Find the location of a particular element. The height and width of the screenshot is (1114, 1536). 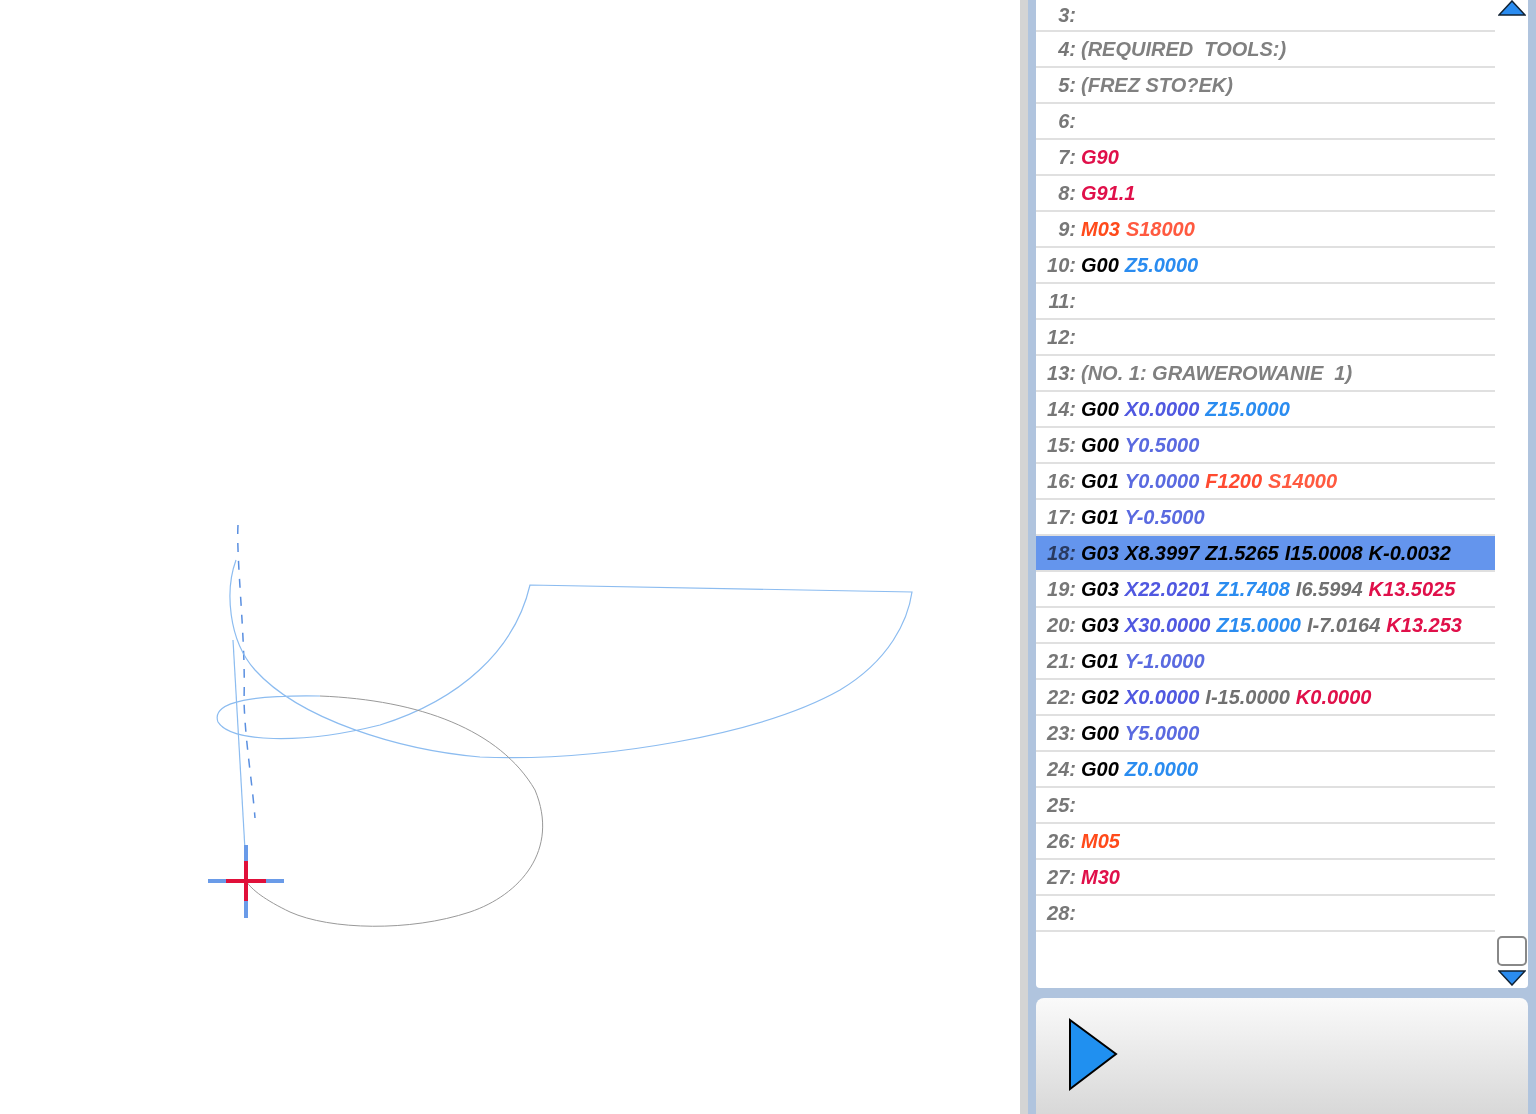

code-token: I15.0008 is located at coordinates (1323, 553).